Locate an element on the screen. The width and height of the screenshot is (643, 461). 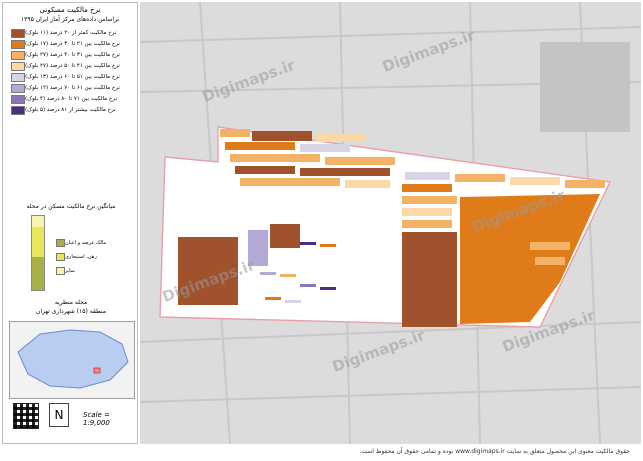
chart-title: میانگین نرخ مالکیت مسکن در محله is located at coordinates (71, 206).